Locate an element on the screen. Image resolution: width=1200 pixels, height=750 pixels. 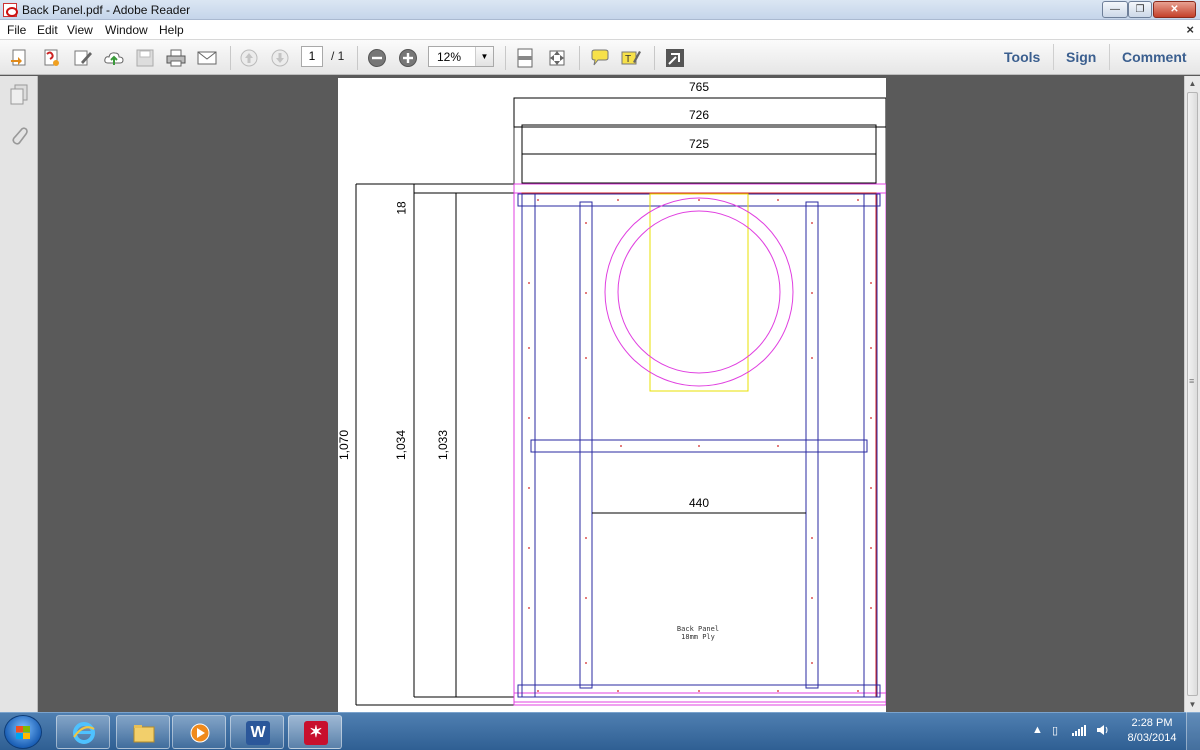
previous-page-icon is located at coordinates (249, 58).